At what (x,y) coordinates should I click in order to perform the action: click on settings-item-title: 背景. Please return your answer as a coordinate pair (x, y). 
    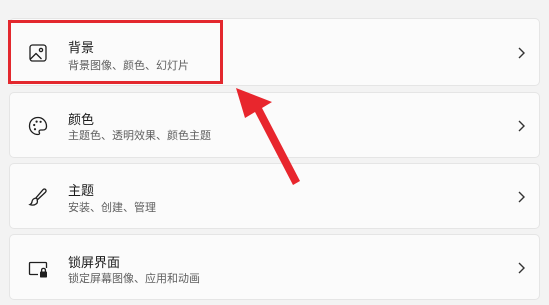
    Looking at the image, I should click on (81, 48).